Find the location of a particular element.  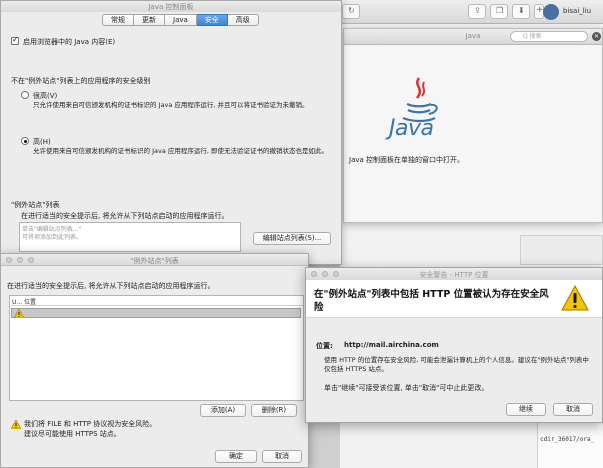

dialog-description: 在进行适当的安全提示后, 将允许从下列站点启动的应用程序运行。 is located at coordinates (111, 286).